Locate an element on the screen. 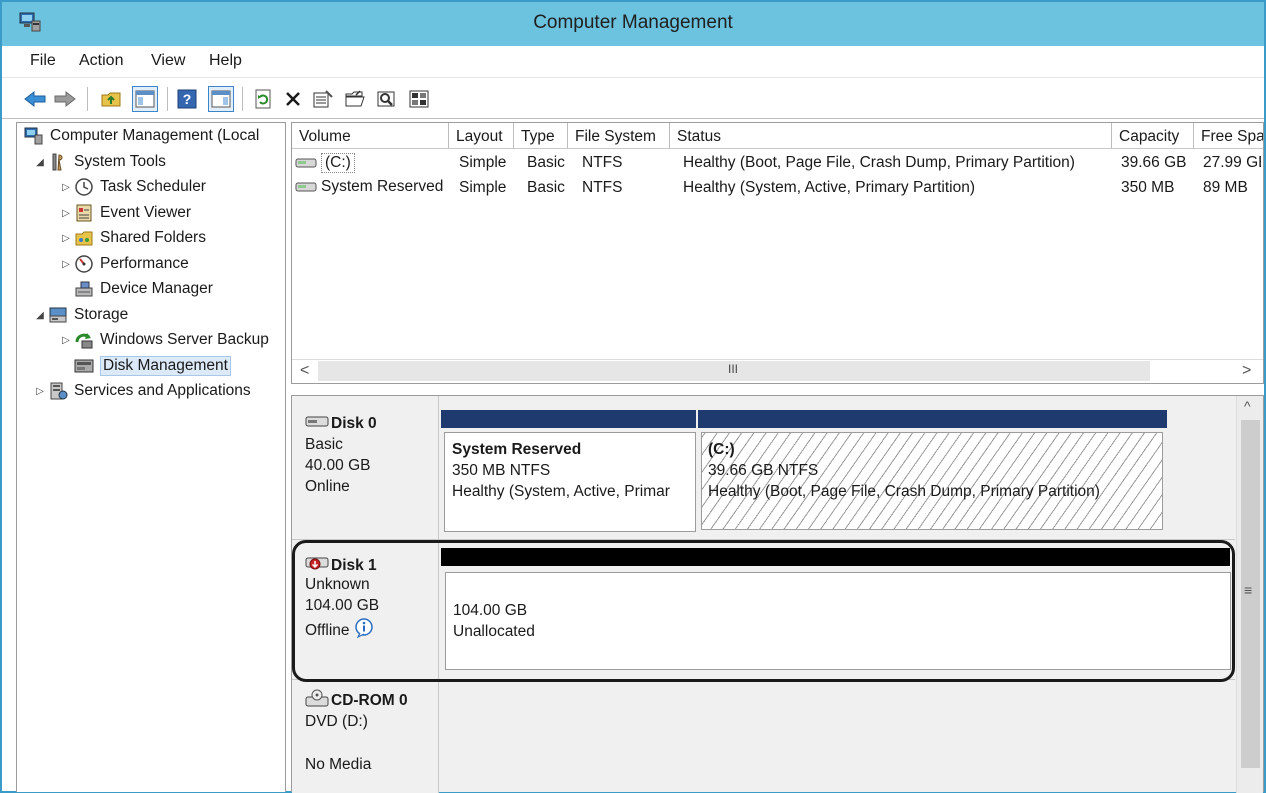  tree-item-device-manager: Device Manager is located at coordinates (143, 289).